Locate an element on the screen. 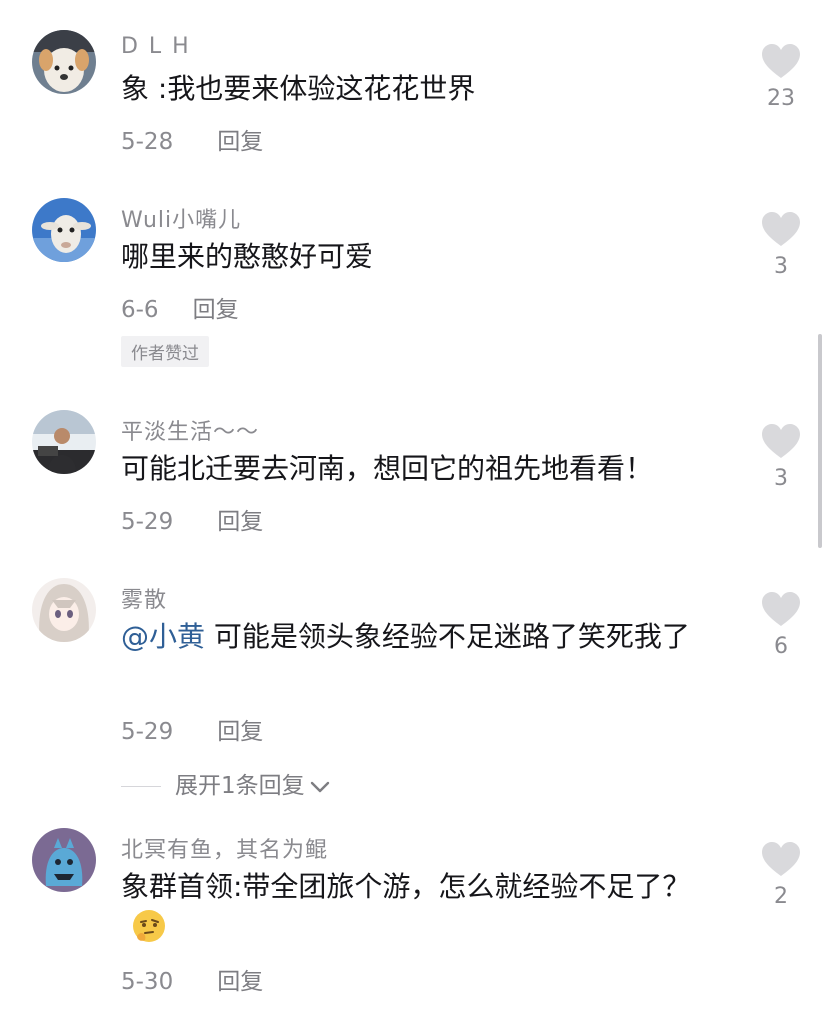 This screenshot has width=828, height=1025. comment-date: 5-30 is located at coordinates (147, 982).